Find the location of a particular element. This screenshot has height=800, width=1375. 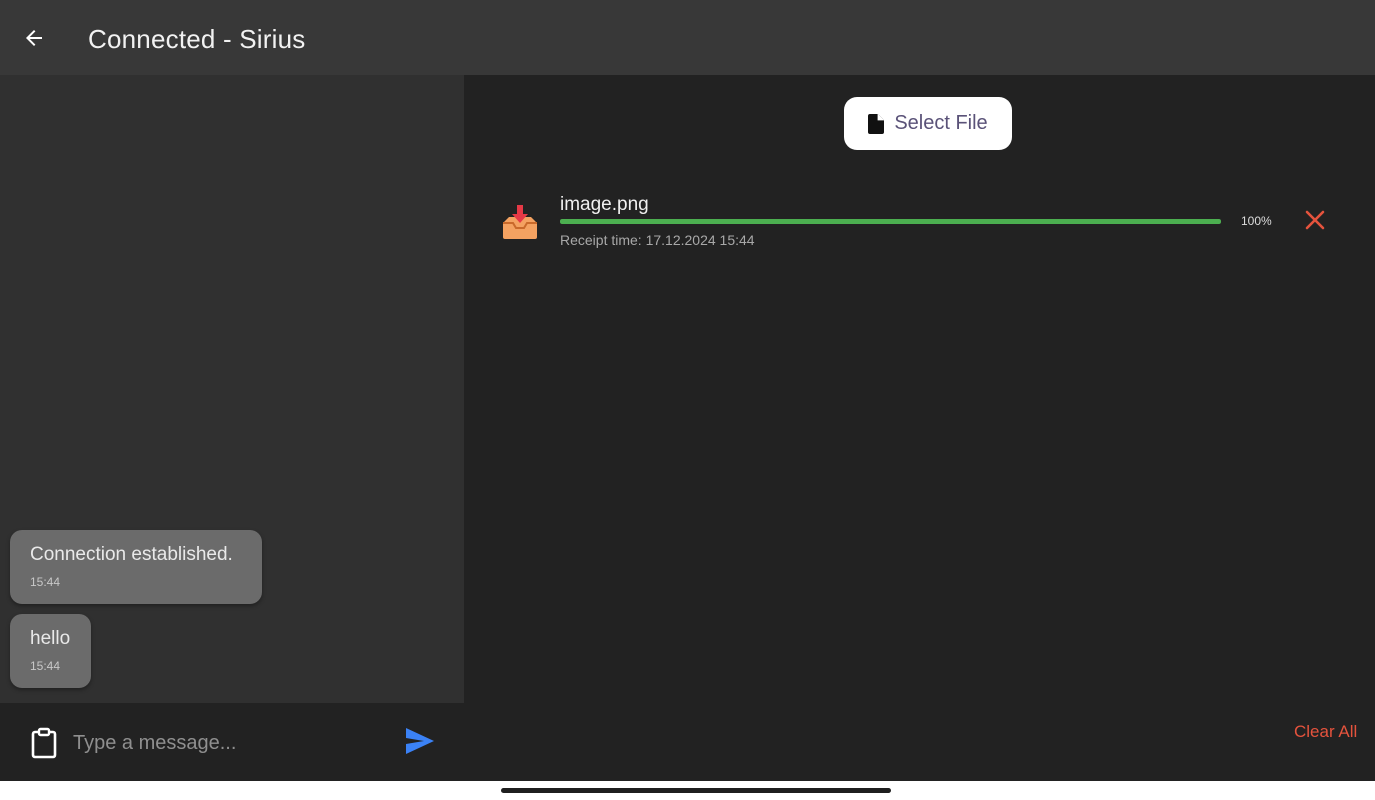

message-input-bar is located at coordinates (232, 742).